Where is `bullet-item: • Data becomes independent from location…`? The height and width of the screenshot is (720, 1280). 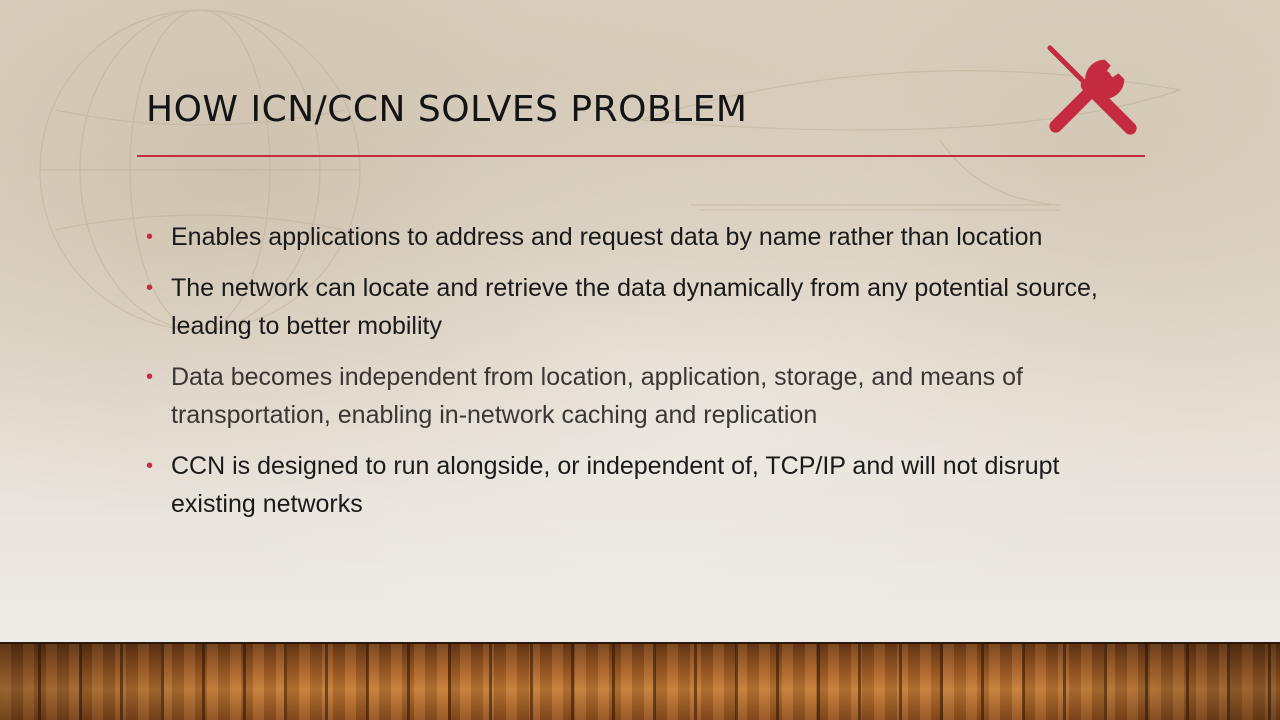
bullet-item: • Data becomes independent from location… is located at coordinates (641, 396).